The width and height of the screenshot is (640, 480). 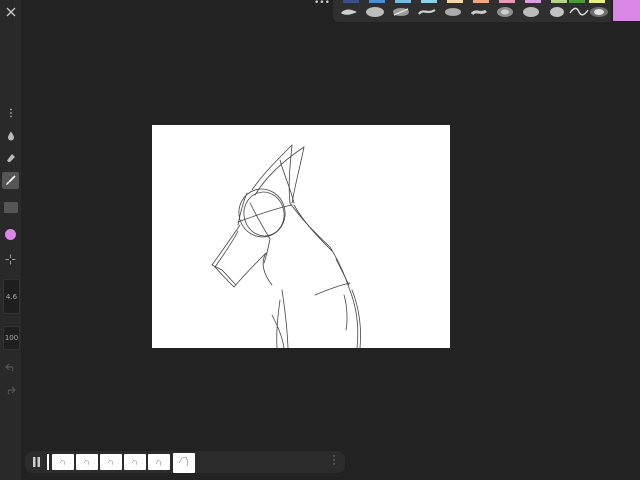 I want to click on redo-icon, so click(x=10, y=390).